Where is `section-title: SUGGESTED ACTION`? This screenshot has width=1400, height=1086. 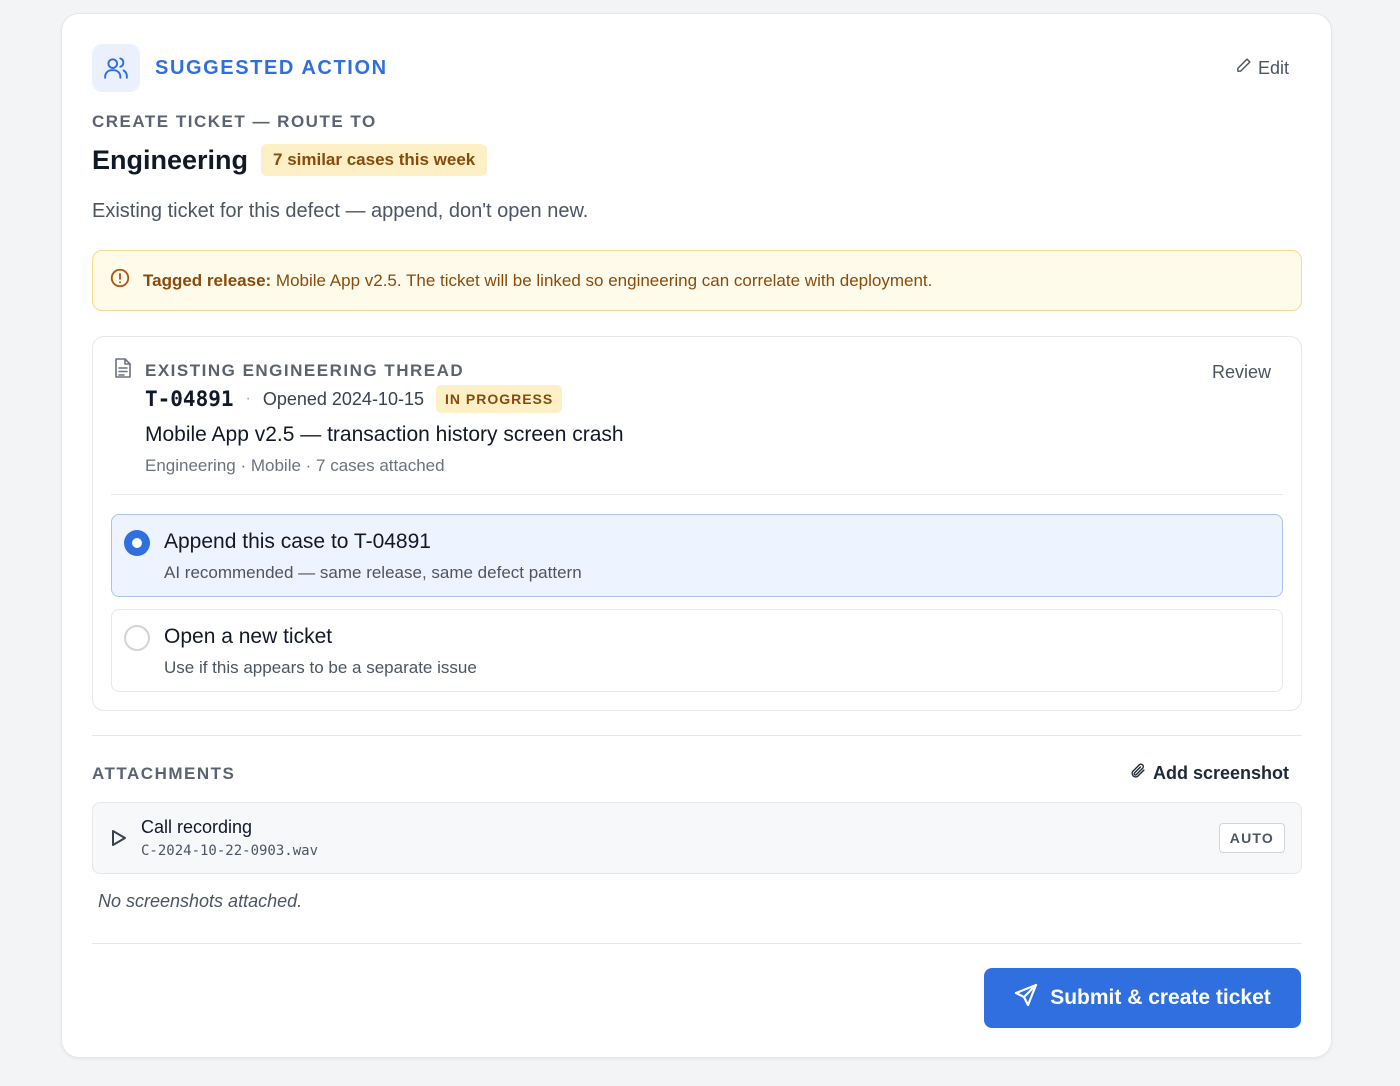 section-title: SUGGESTED ACTION is located at coordinates (271, 67).